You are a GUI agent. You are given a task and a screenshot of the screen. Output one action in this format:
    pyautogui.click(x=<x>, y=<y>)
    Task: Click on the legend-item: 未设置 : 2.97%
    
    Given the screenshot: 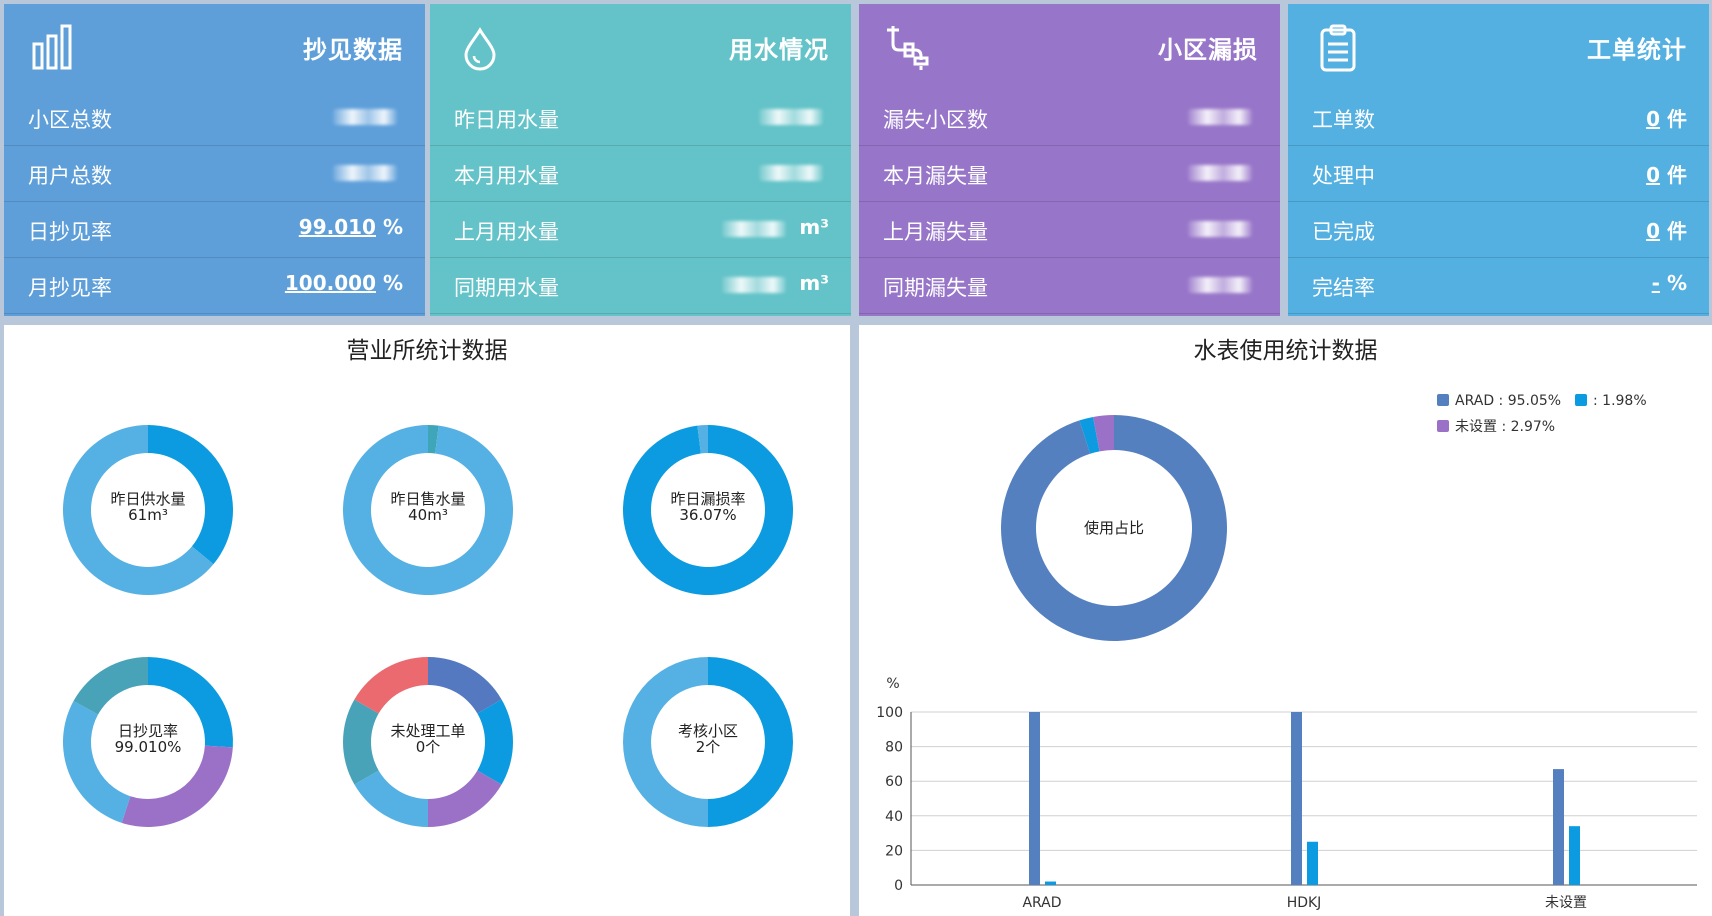 What is the action you would take?
    pyautogui.click(x=1505, y=427)
    